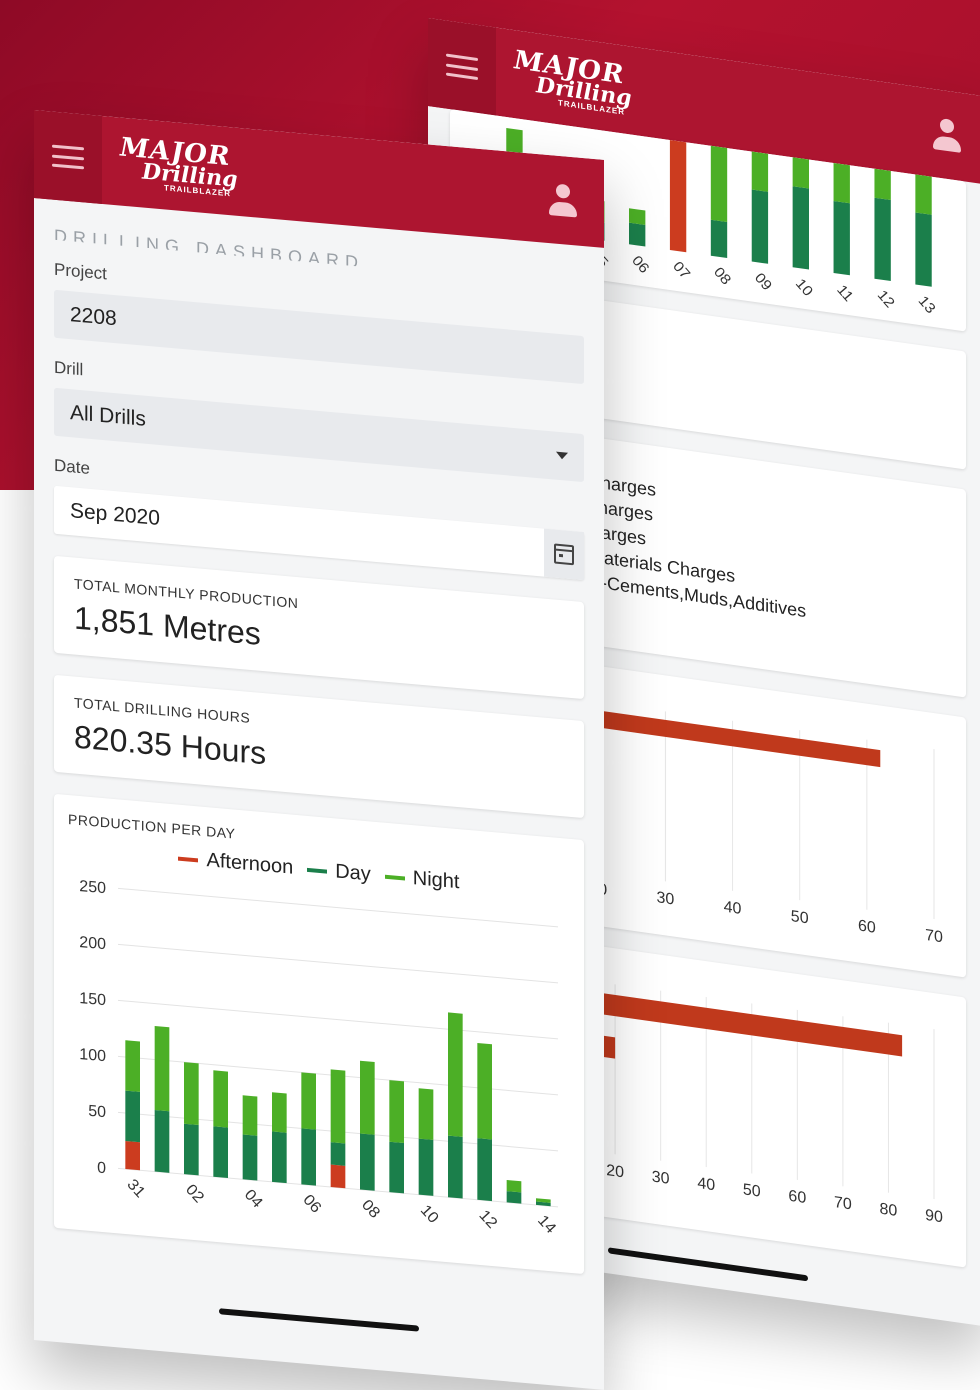 The width and height of the screenshot is (980, 1390). I want to click on x-tick-label: 14, so click(546, 1224).